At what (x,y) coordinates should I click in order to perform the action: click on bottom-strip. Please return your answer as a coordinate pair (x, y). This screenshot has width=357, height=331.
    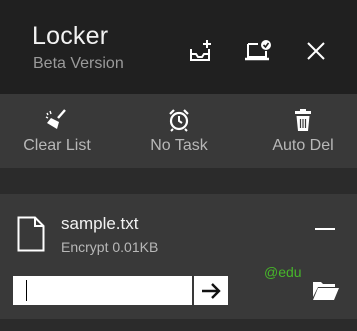
    Looking at the image, I should click on (178, 325).